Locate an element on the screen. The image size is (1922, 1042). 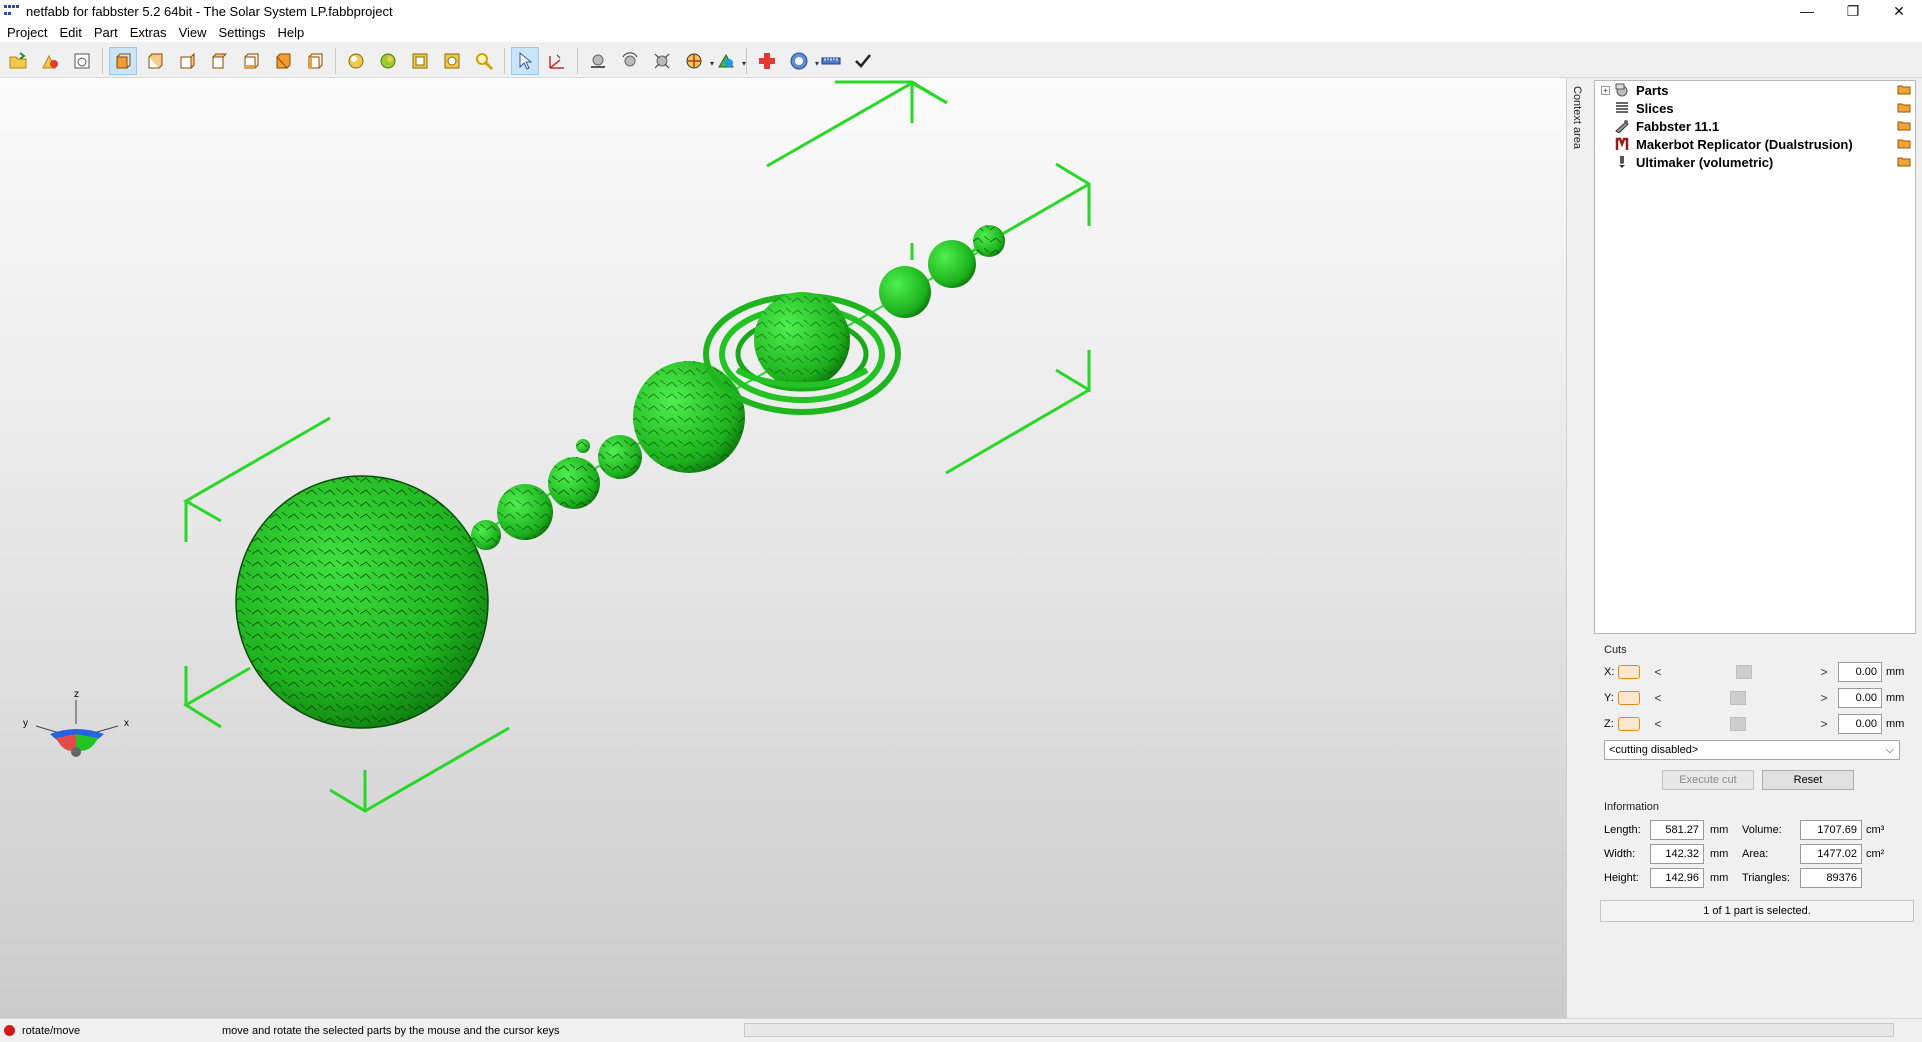
pluto-sphere is located at coordinates (989, 241).